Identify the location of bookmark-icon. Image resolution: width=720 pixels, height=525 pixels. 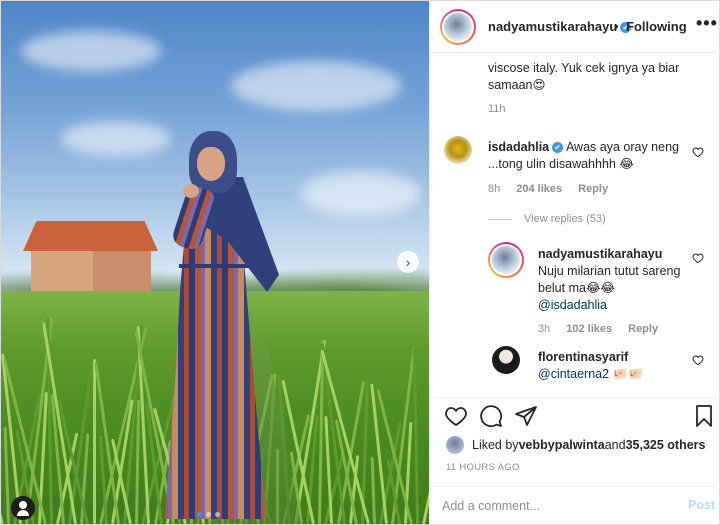
(704, 416).